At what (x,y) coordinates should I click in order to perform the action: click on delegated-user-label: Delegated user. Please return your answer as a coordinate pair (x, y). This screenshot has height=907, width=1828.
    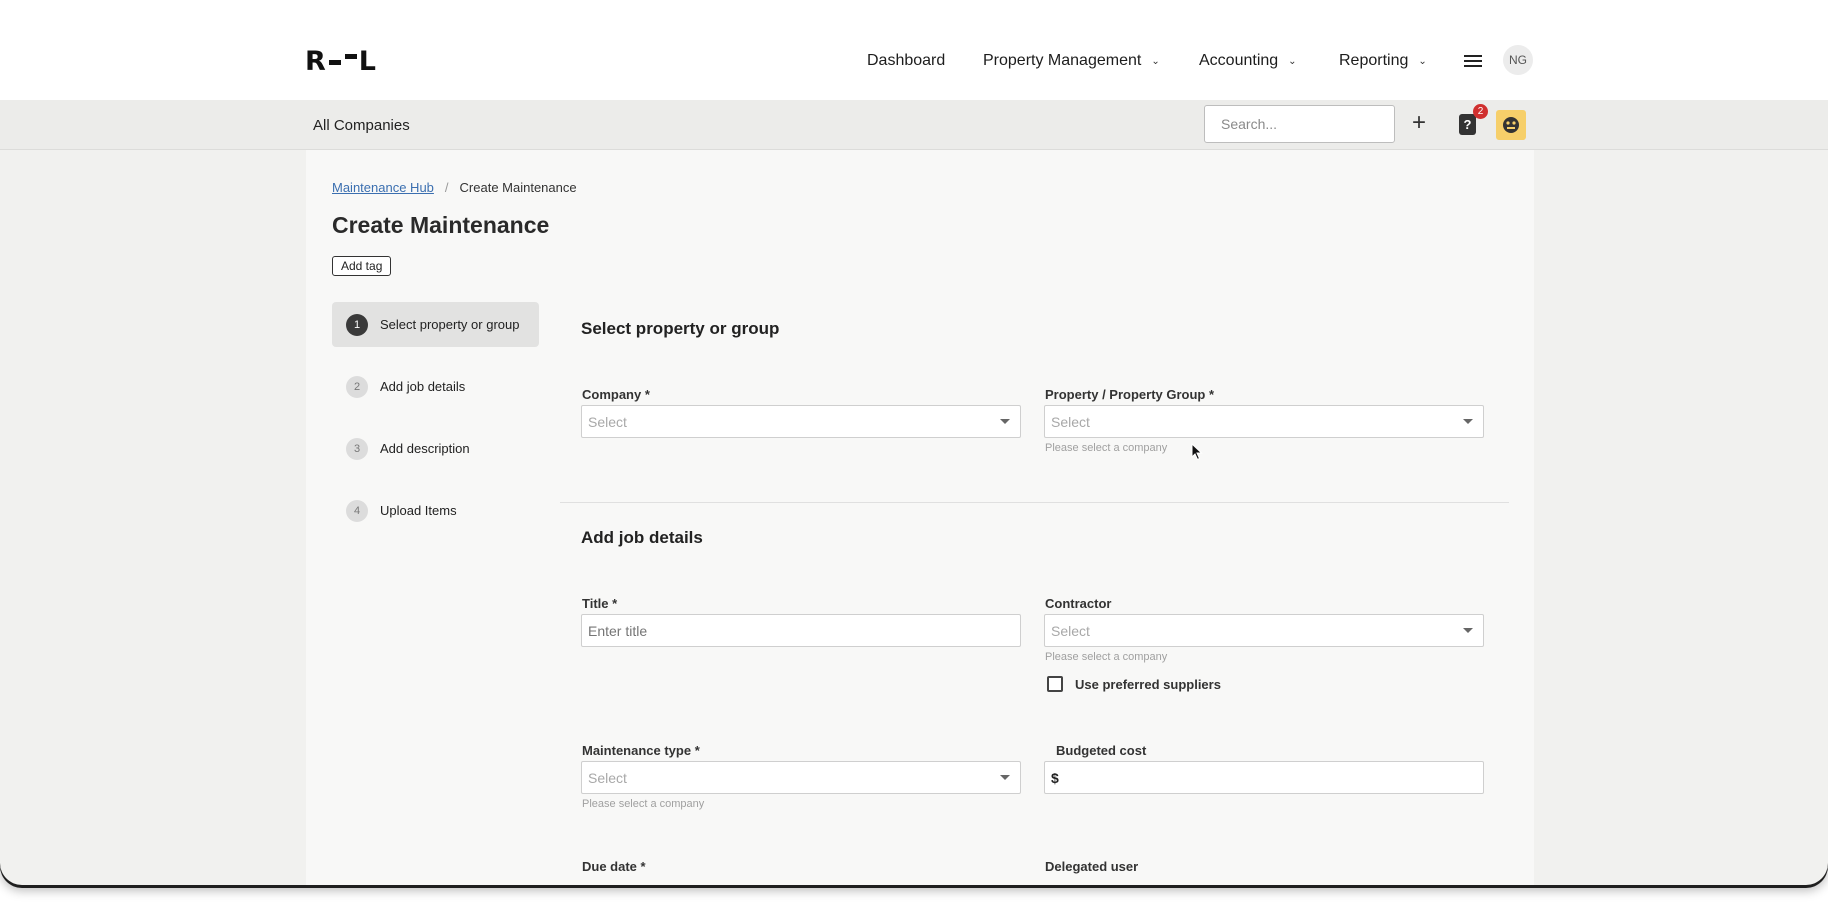
    Looking at the image, I should click on (1092, 866).